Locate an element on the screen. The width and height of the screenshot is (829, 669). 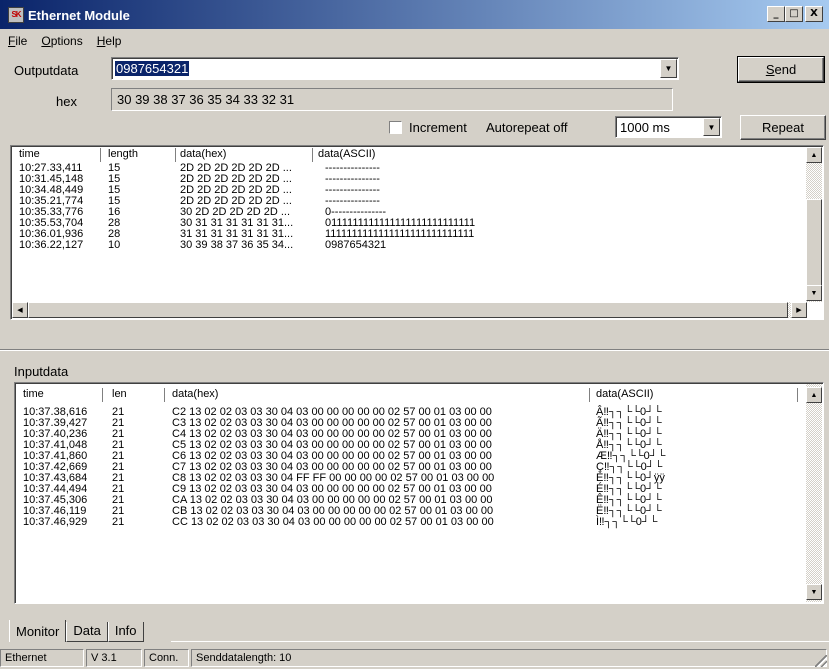
increment-checkbox is located at coordinates (395, 127).